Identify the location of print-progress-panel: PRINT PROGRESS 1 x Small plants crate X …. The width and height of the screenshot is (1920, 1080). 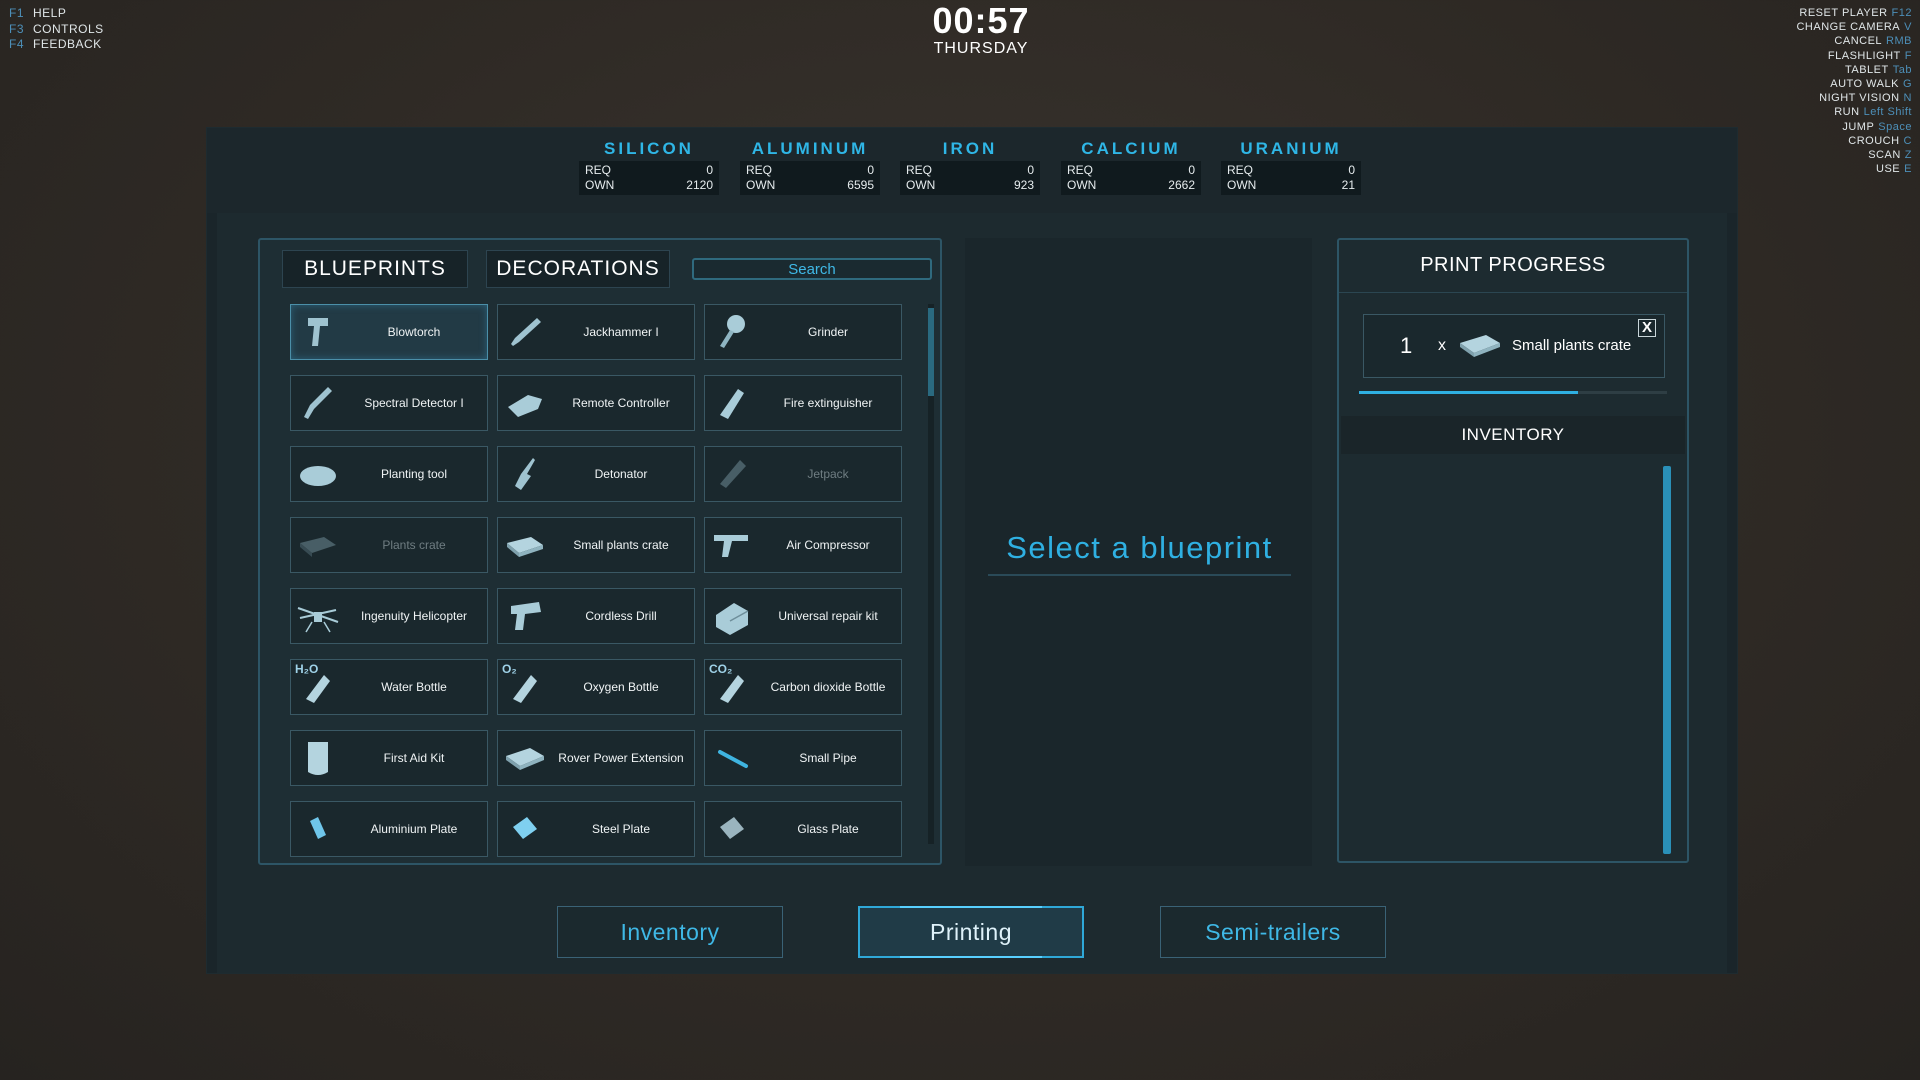
(1513, 550).